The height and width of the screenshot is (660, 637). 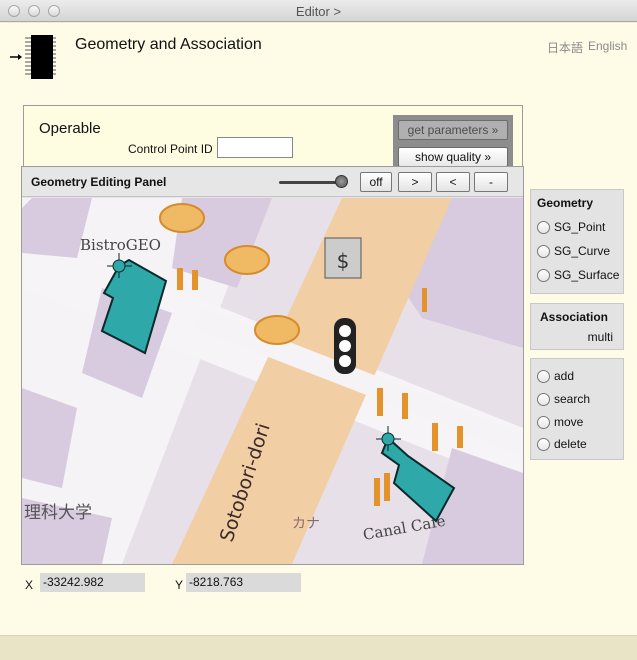 I want to click on association-title: Association, so click(x=574, y=317).